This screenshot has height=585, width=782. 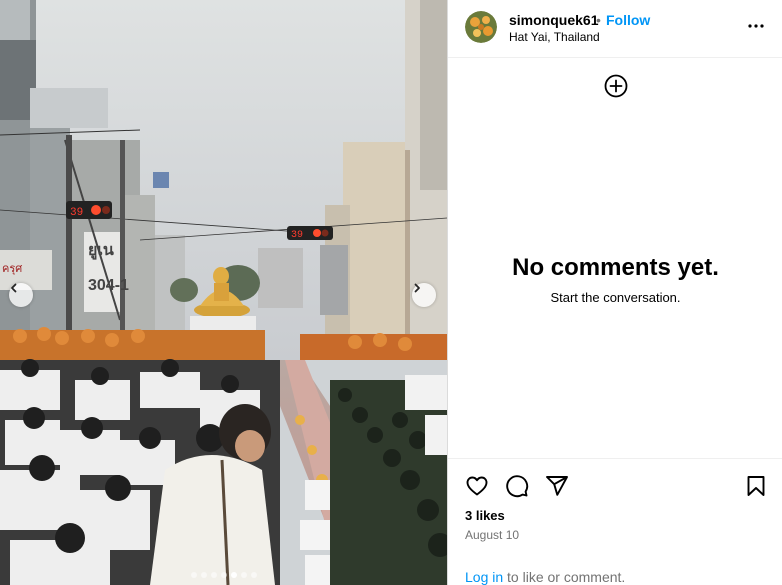 What do you see at coordinates (12, 269) in the screenshot?
I see `shop-sign-left: ครุศ` at bounding box center [12, 269].